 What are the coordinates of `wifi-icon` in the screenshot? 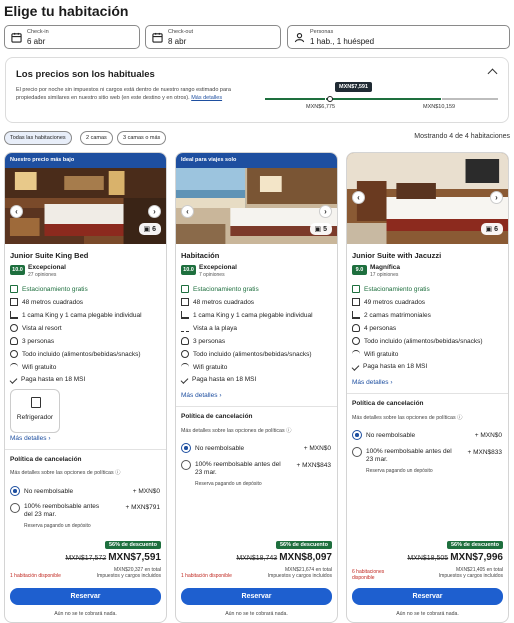 It's located at (185, 367).